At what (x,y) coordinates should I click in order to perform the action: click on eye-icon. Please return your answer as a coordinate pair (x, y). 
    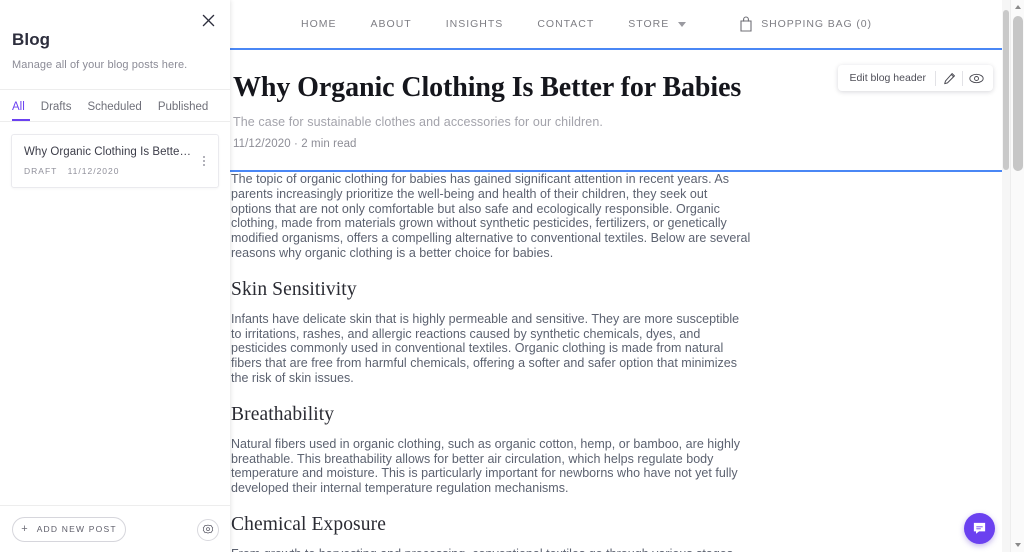
    Looking at the image, I should click on (976, 78).